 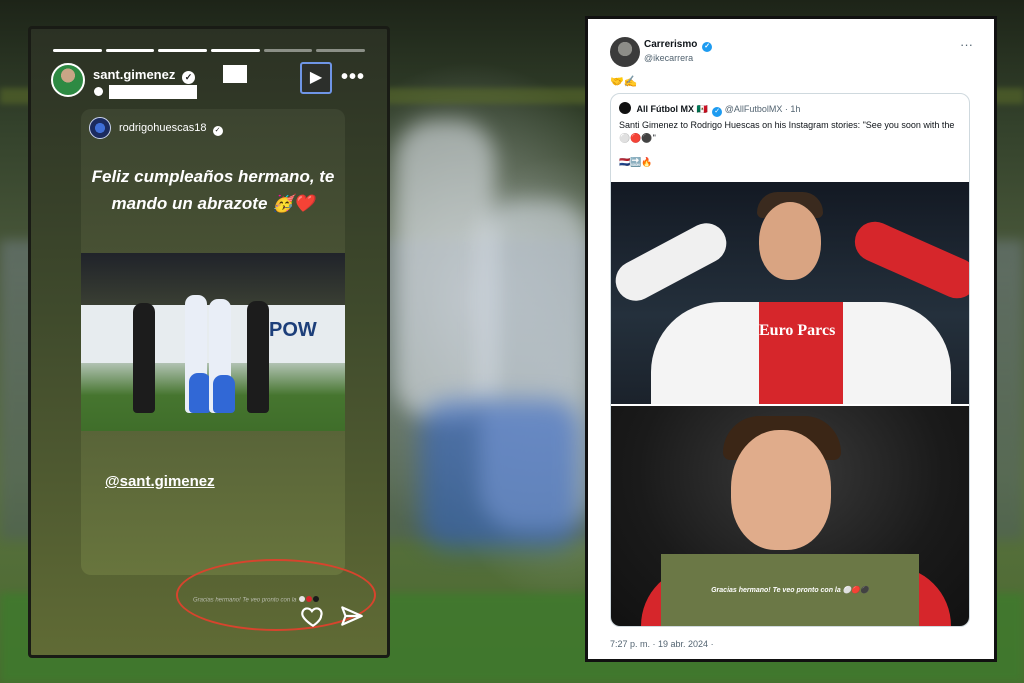 I want to click on quote-header: All Fútbol MX 🇲🇽 ✓ @AllFutbolMX · 1h, so click(x=709, y=109).